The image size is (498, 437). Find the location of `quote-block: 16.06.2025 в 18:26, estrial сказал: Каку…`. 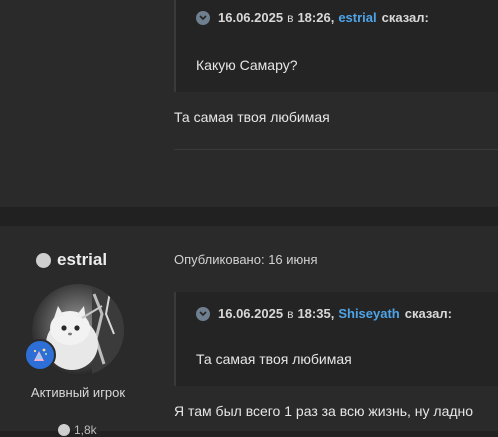

quote-block: 16.06.2025 в 18:26, estrial сказал: Каку… is located at coordinates (336, 46).